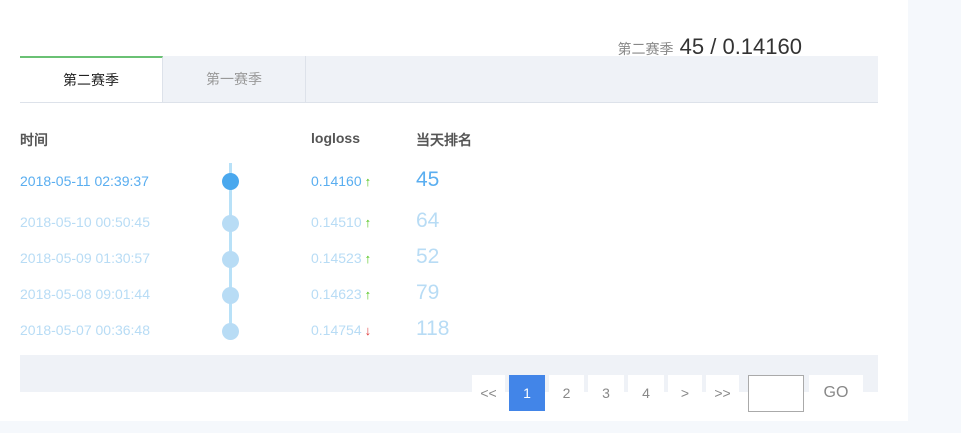  I want to click on row-time: 2018-05-08 09:01:44, so click(85, 294).